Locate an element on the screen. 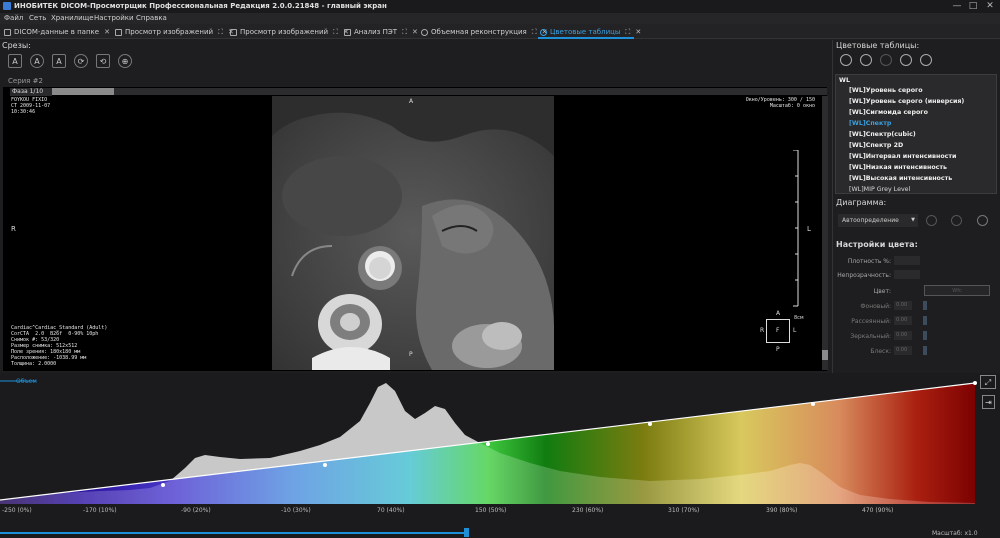  density-input is located at coordinates (907, 260).